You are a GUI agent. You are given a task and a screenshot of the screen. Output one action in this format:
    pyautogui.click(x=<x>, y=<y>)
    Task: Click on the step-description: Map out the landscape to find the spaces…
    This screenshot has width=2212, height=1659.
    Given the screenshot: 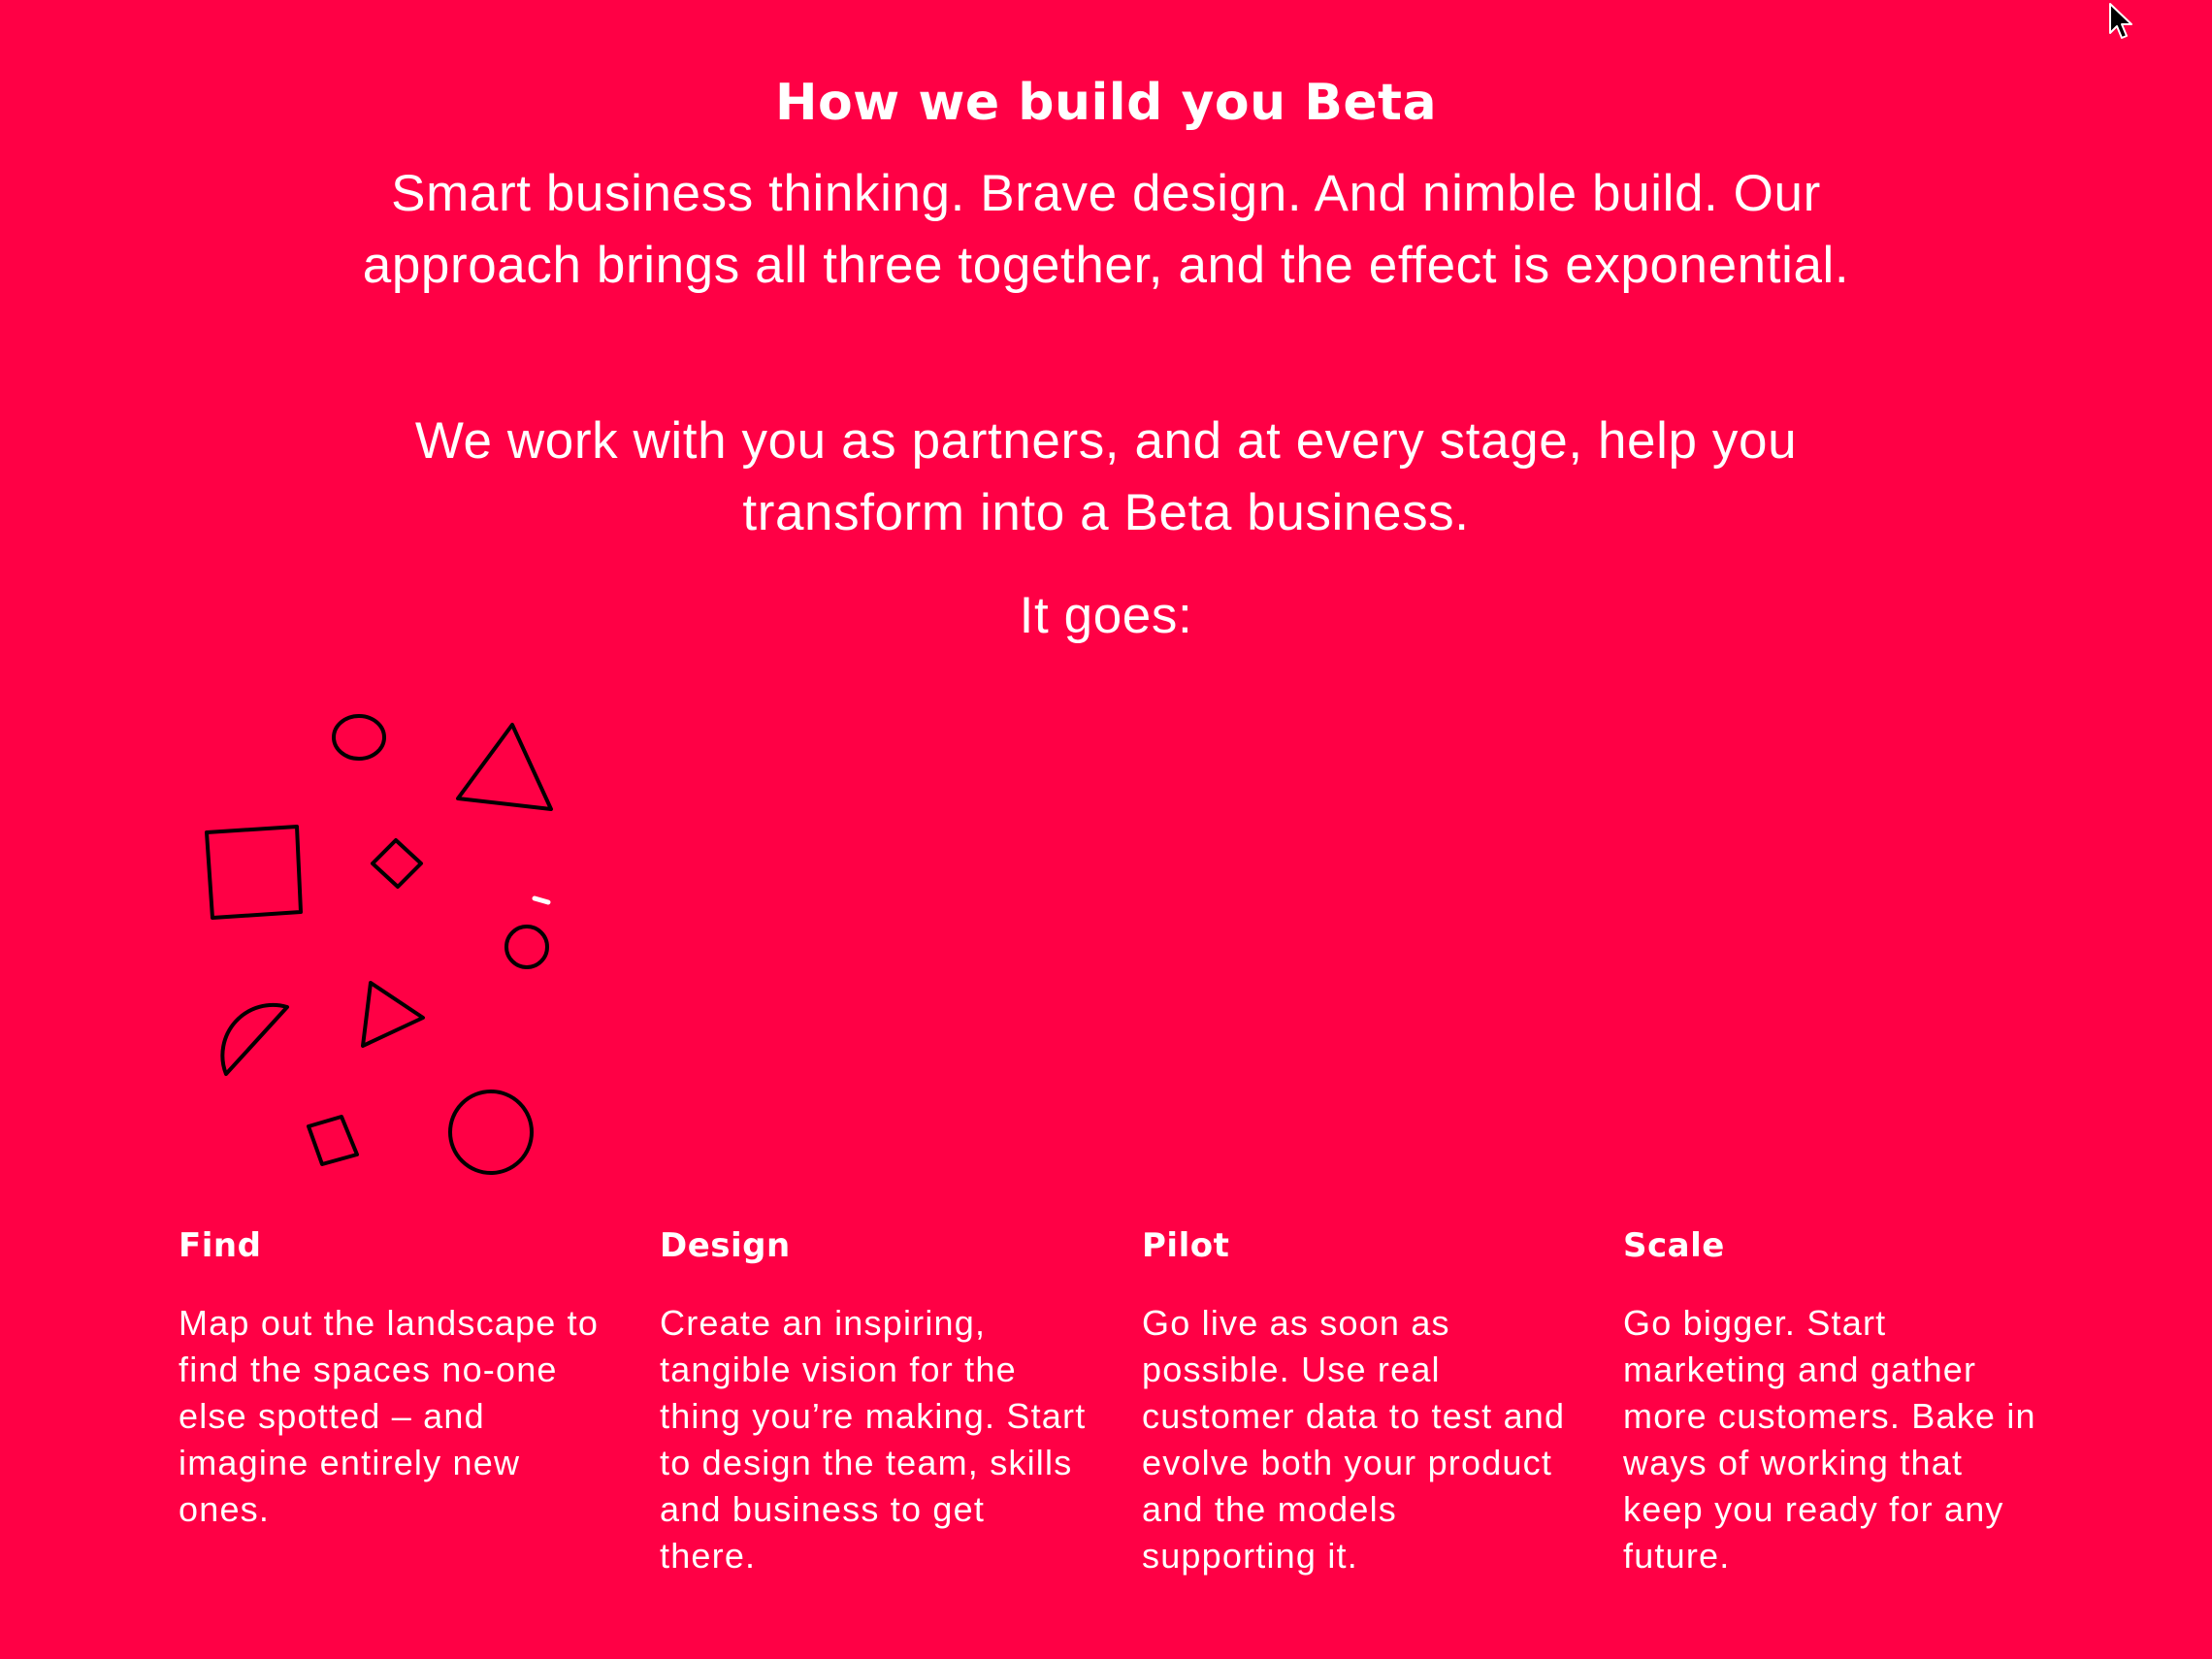 What is the action you would take?
    pyautogui.click(x=389, y=1416)
    